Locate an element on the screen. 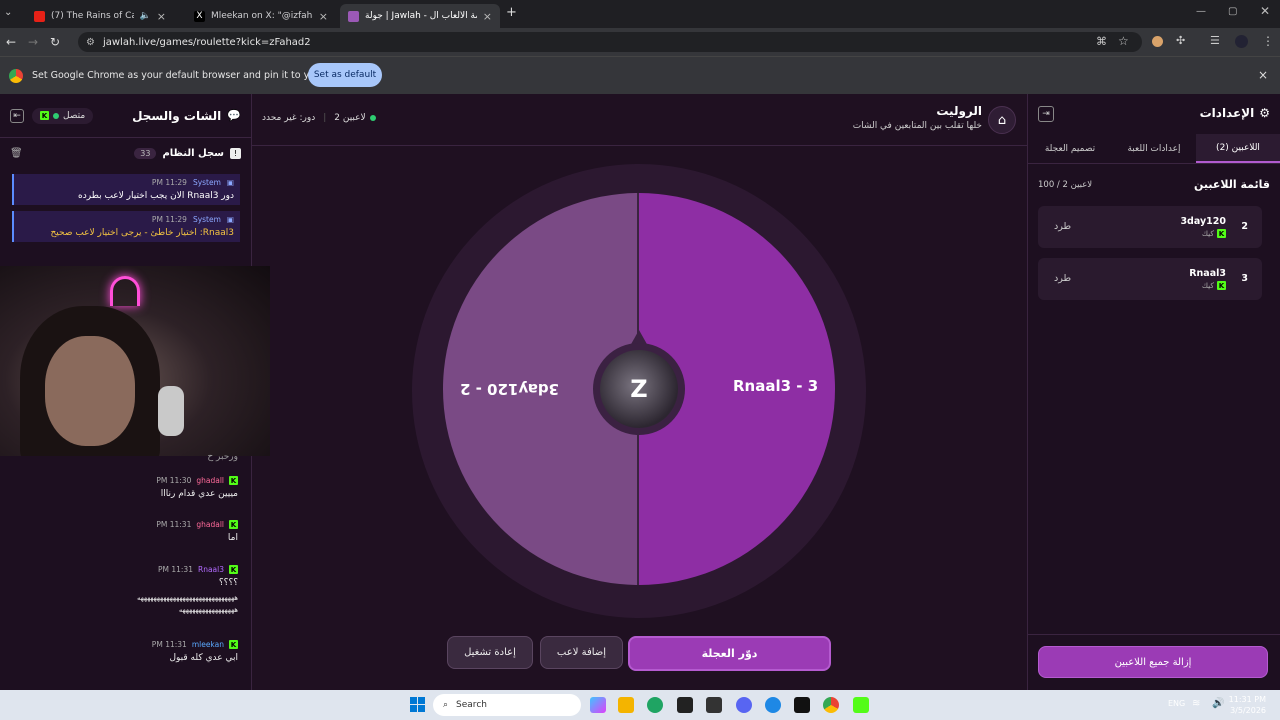 The image size is (1280, 720). forward-icon: → is located at coordinates (33, 42).